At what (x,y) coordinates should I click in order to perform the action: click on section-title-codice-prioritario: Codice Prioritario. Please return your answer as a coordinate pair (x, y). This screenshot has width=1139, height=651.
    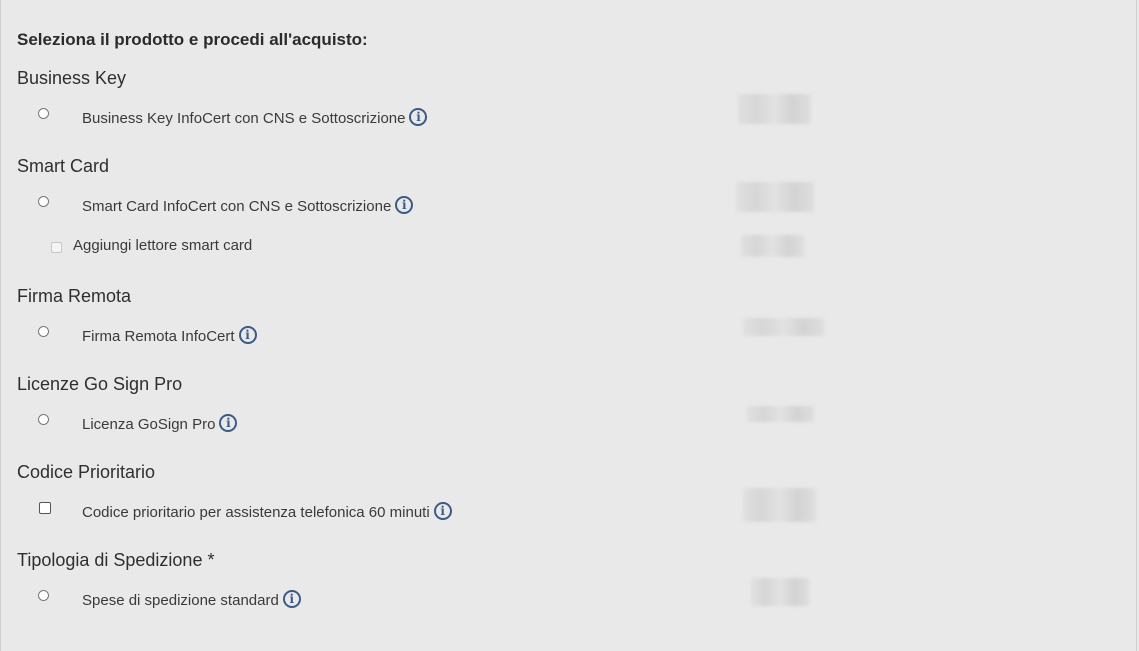
    Looking at the image, I should click on (86, 472).